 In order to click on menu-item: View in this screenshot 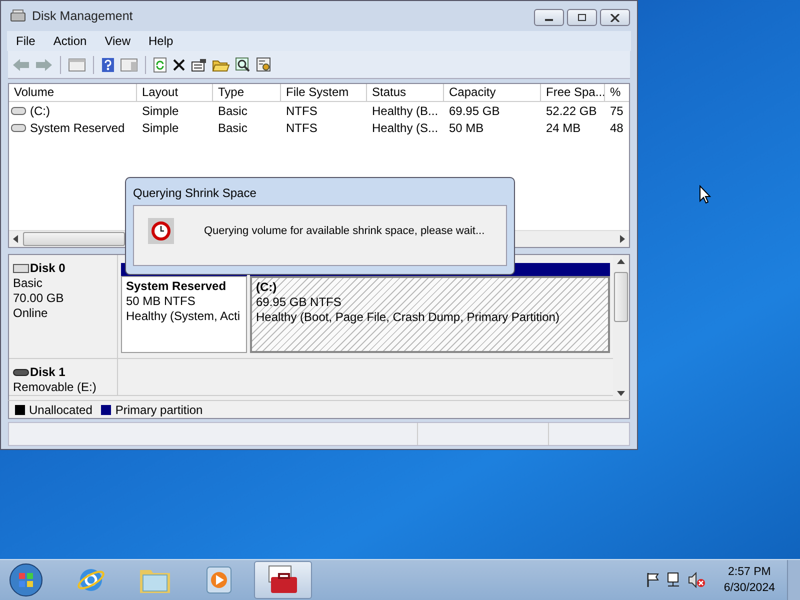, I will do `click(118, 41)`.